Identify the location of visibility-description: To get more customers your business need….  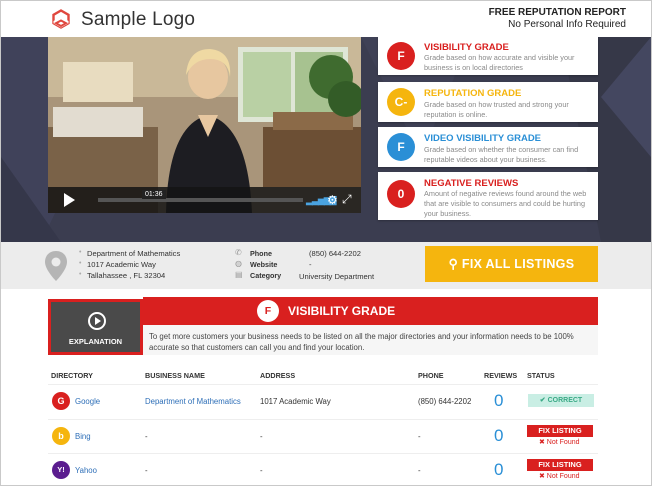
(370, 340).